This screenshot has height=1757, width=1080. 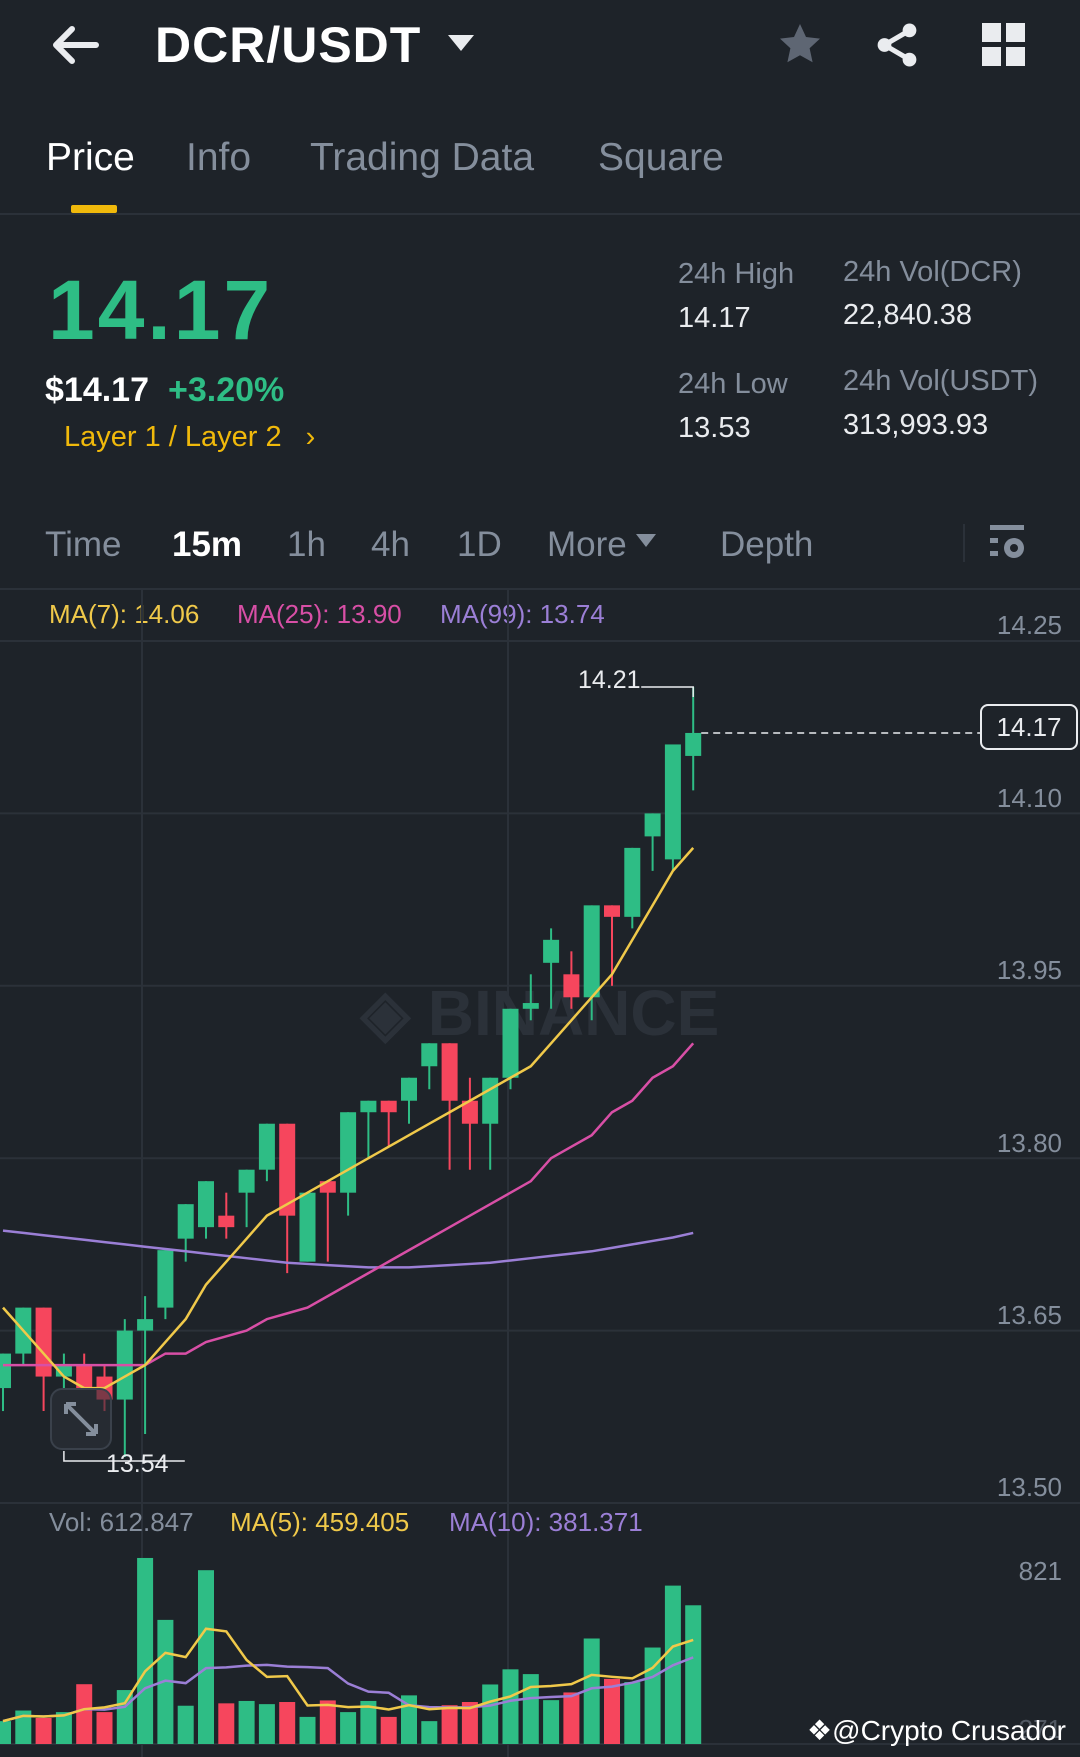 What do you see at coordinates (90, 158) in the screenshot?
I see `tab-price: Price` at bounding box center [90, 158].